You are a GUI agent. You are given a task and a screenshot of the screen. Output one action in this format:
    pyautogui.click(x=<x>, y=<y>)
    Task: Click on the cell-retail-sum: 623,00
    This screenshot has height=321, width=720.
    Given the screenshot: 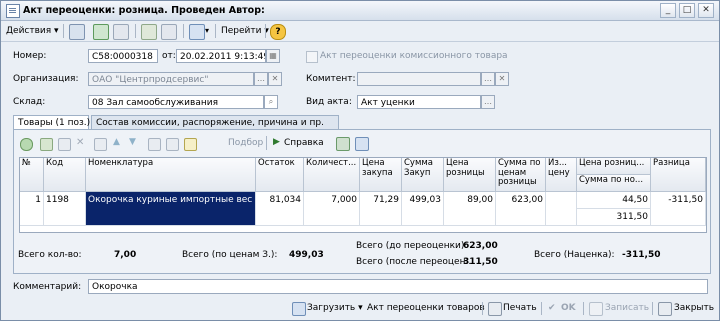 What is the action you would take?
    pyautogui.click(x=521, y=209)
    